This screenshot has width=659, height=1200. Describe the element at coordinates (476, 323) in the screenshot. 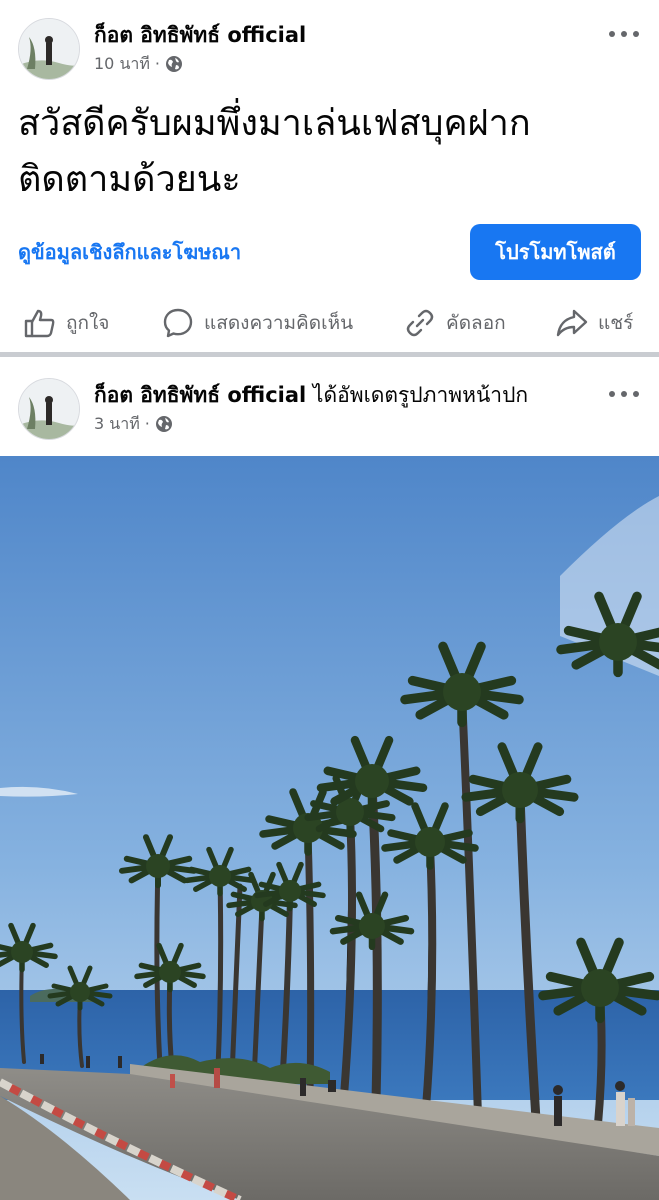

I see `copy-label: คัดลอก` at that location.